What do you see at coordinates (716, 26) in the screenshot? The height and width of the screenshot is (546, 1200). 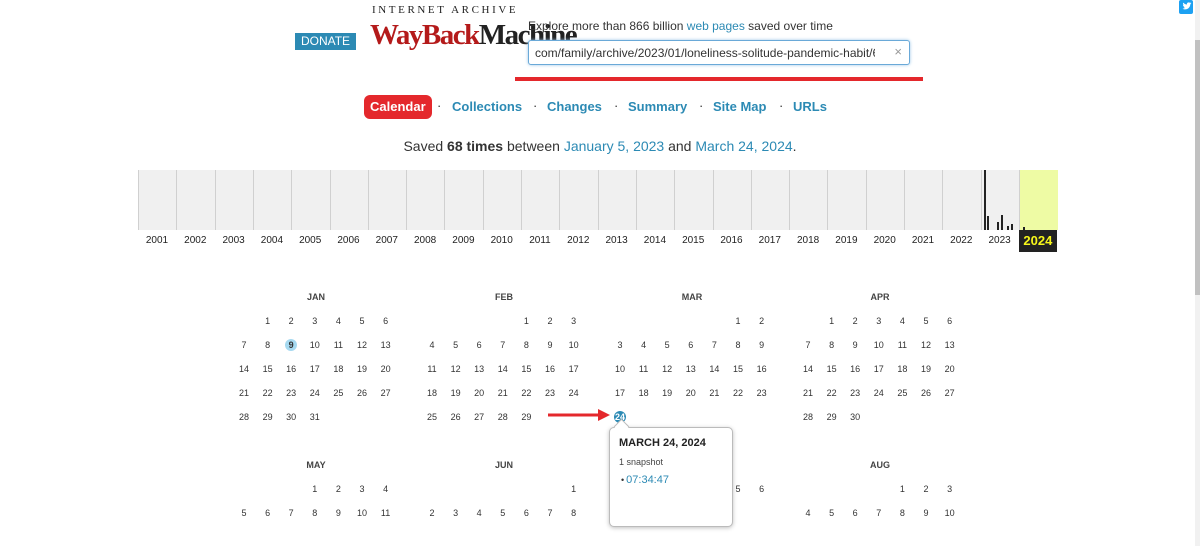 I see `web-pages-link: web pages` at bounding box center [716, 26].